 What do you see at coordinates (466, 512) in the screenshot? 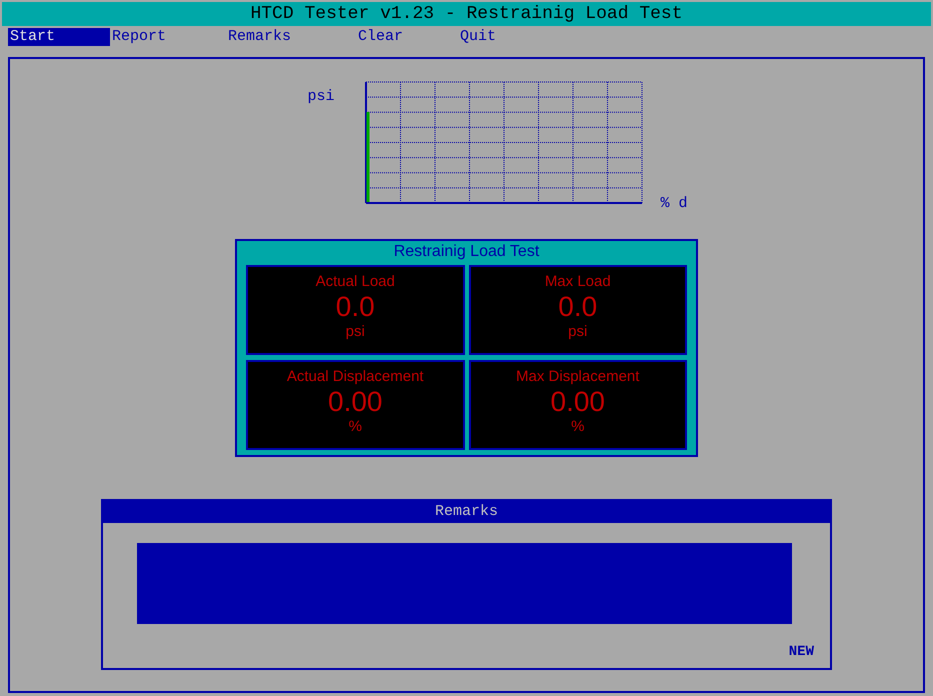
I see `remarks-title: Remarks` at bounding box center [466, 512].